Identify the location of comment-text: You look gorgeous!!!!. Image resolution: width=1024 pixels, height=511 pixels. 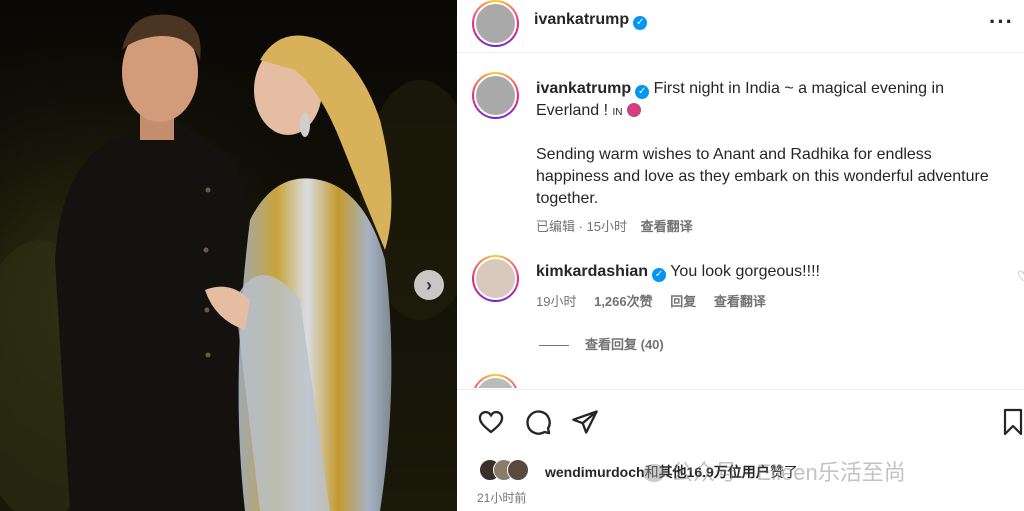
(745, 271).